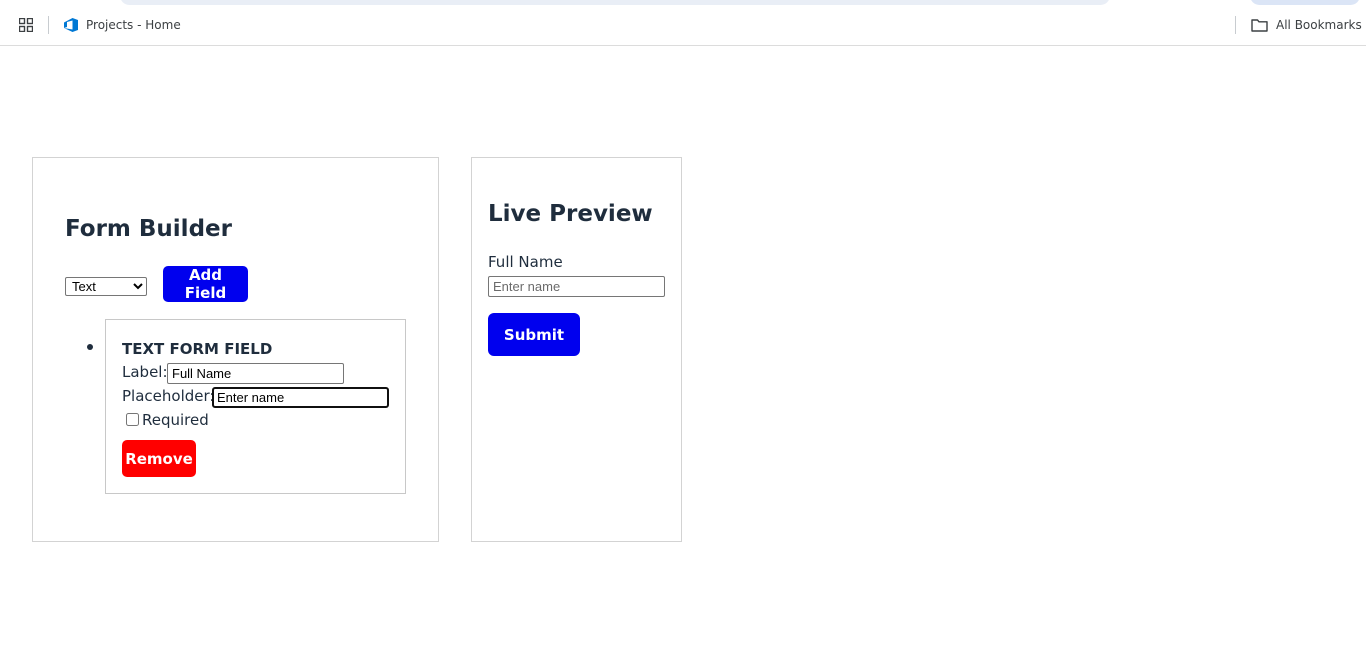 This screenshot has width=1366, height=650. I want to click on preview-field-label: Full Name, so click(525, 262).